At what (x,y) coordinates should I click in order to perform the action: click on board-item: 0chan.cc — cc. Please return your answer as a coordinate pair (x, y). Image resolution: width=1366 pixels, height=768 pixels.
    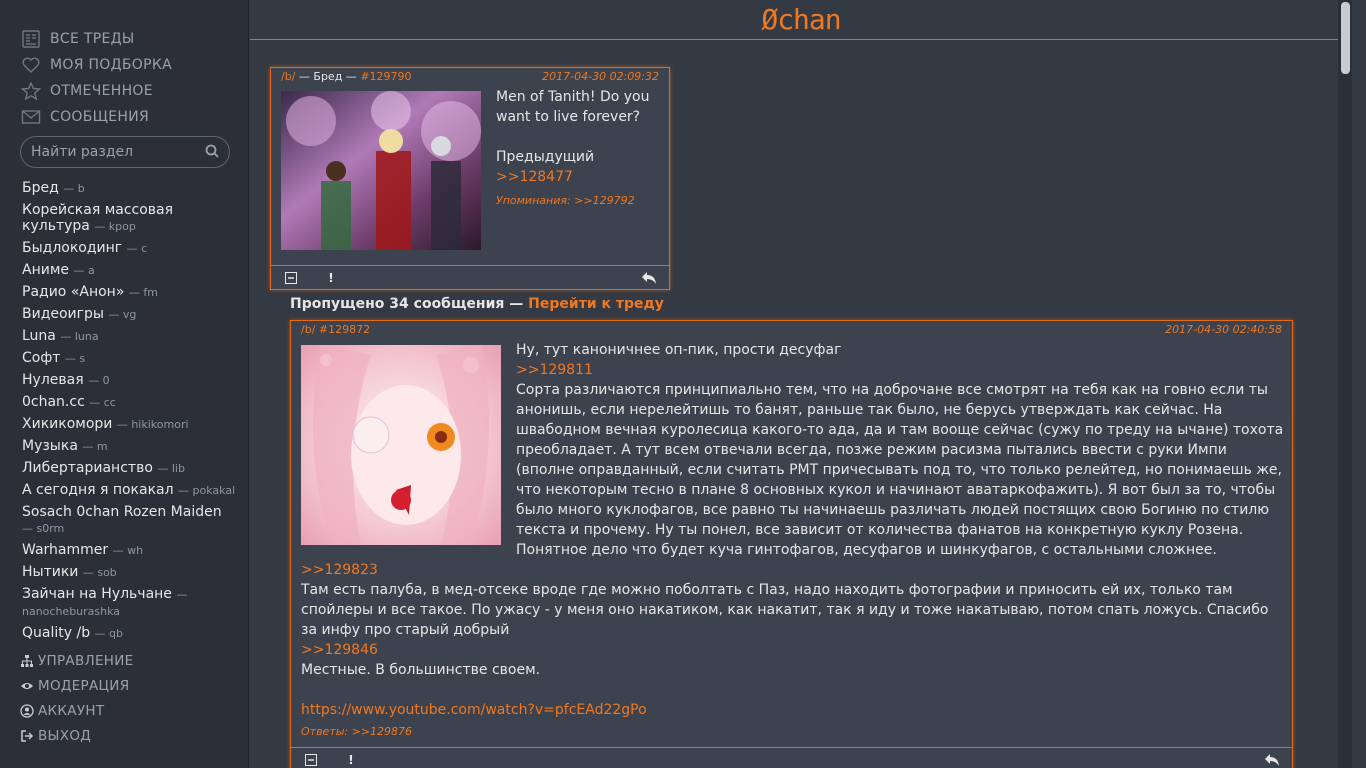
    Looking at the image, I should click on (129, 403).